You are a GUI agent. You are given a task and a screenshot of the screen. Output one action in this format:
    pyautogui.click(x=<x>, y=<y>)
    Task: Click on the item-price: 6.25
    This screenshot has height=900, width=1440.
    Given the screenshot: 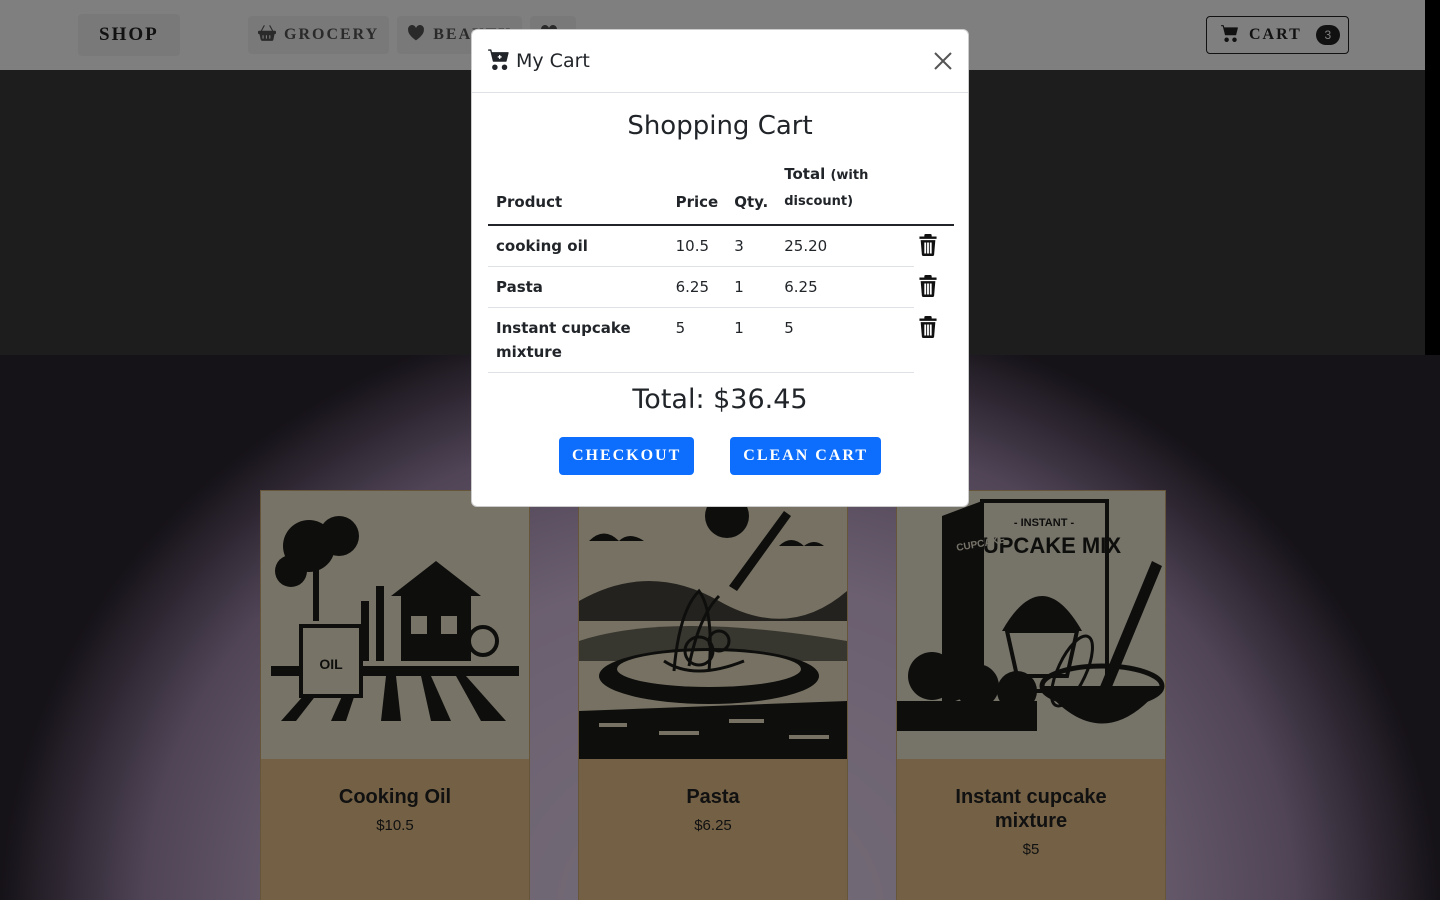 What is the action you would take?
    pyautogui.click(x=697, y=287)
    